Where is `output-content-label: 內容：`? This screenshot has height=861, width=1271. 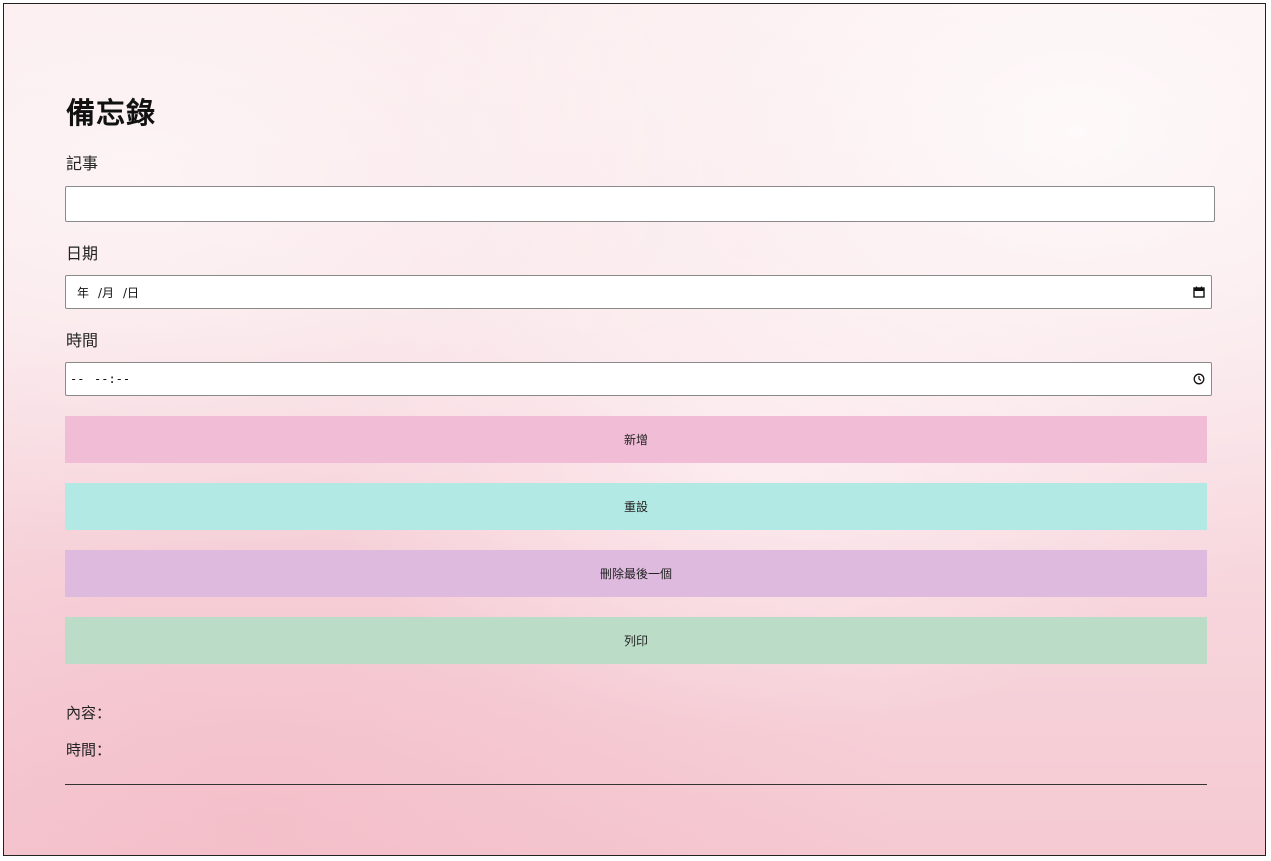
output-content-label: 內容： is located at coordinates (89, 713).